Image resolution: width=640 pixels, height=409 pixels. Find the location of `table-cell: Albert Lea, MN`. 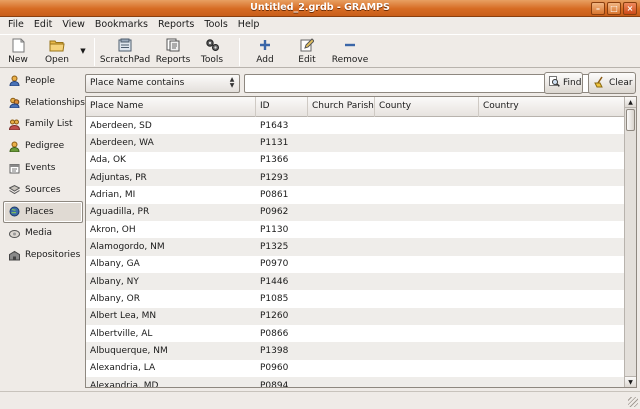

table-cell: Albert Lea, MN is located at coordinates (123, 316).